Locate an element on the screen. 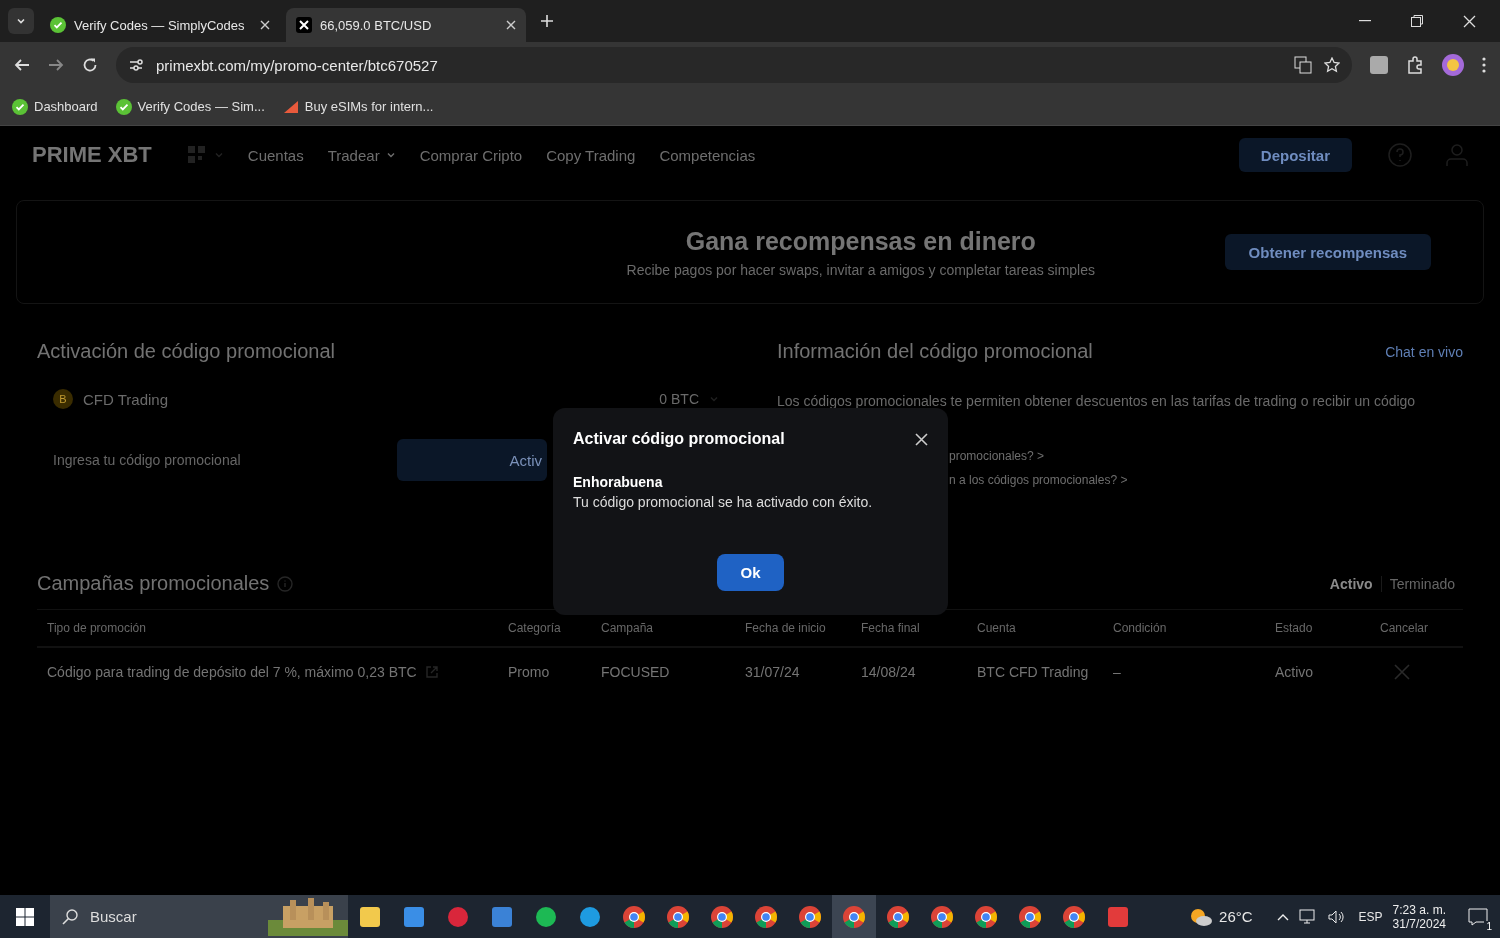 The image size is (1500, 938). nav-link: Copy Trading is located at coordinates (591, 155).